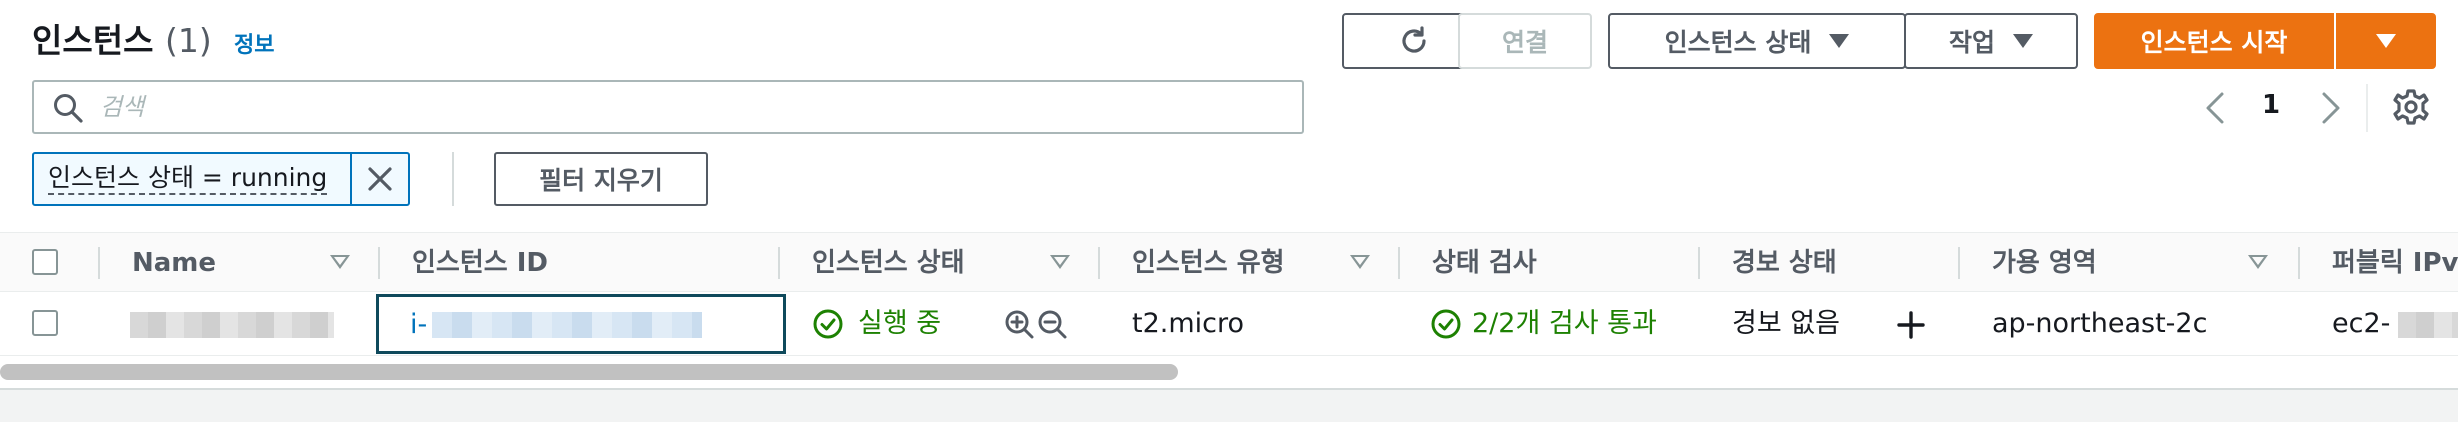 This screenshot has height=422, width=2458. What do you see at coordinates (2411, 107) in the screenshot?
I see `gear-icon` at bounding box center [2411, 107].